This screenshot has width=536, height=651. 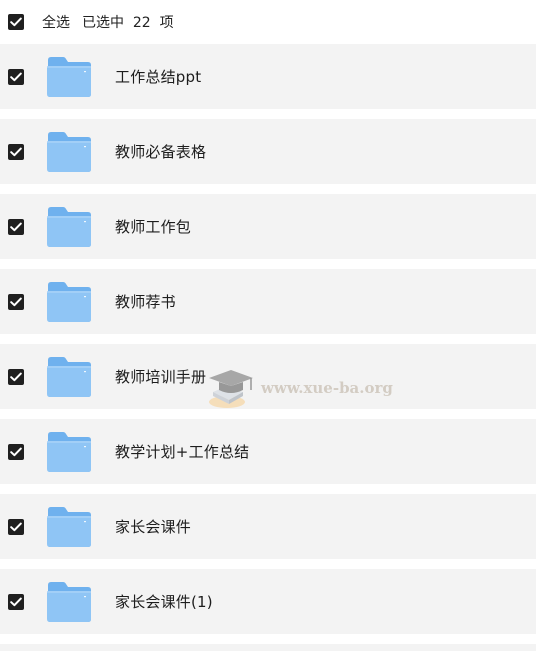 What do you see at coordinates (145, 302) in the screenshot?
I see `item-name: 教师荐书` at bounding box center [145, 302].